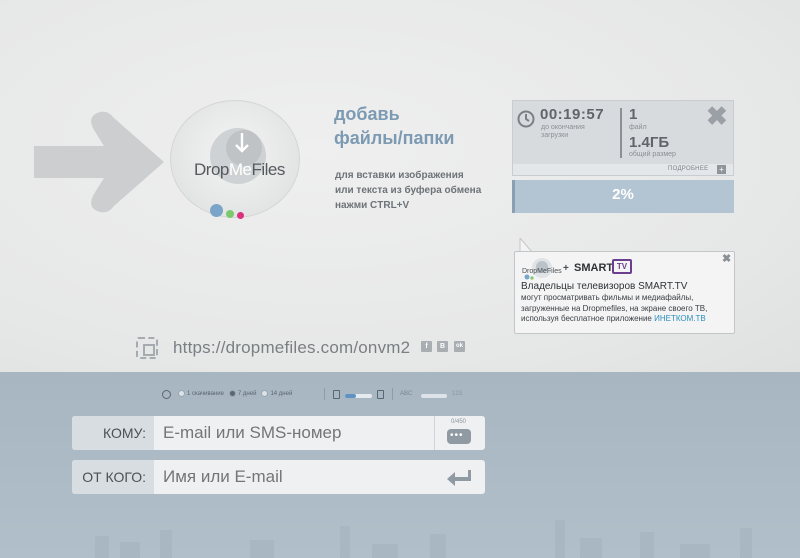 This screenshot has width=800, height=558. What do you see at coordinates (406, 394) in the screenshot?
I see `password-type-abc: ABC` at bounding box center [406, 394].